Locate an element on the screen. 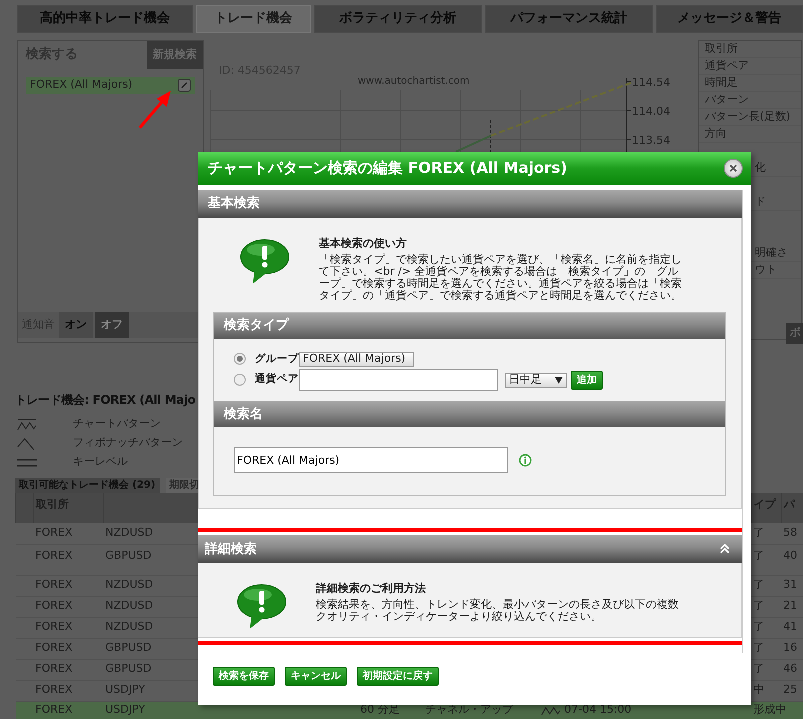  tab: 高的中率トレード機会 is located at coordinates (105, 19).